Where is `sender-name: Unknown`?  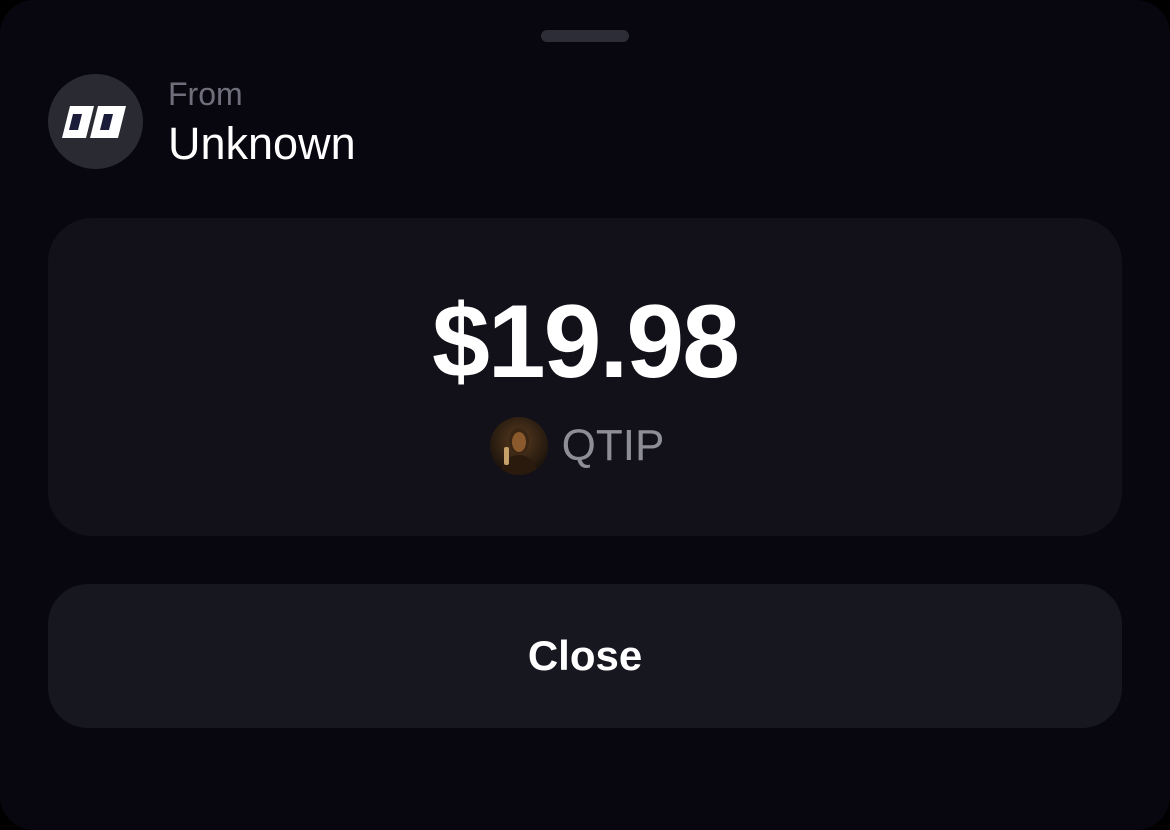
sender-name: Unknown is located at coordinates (262, 143).